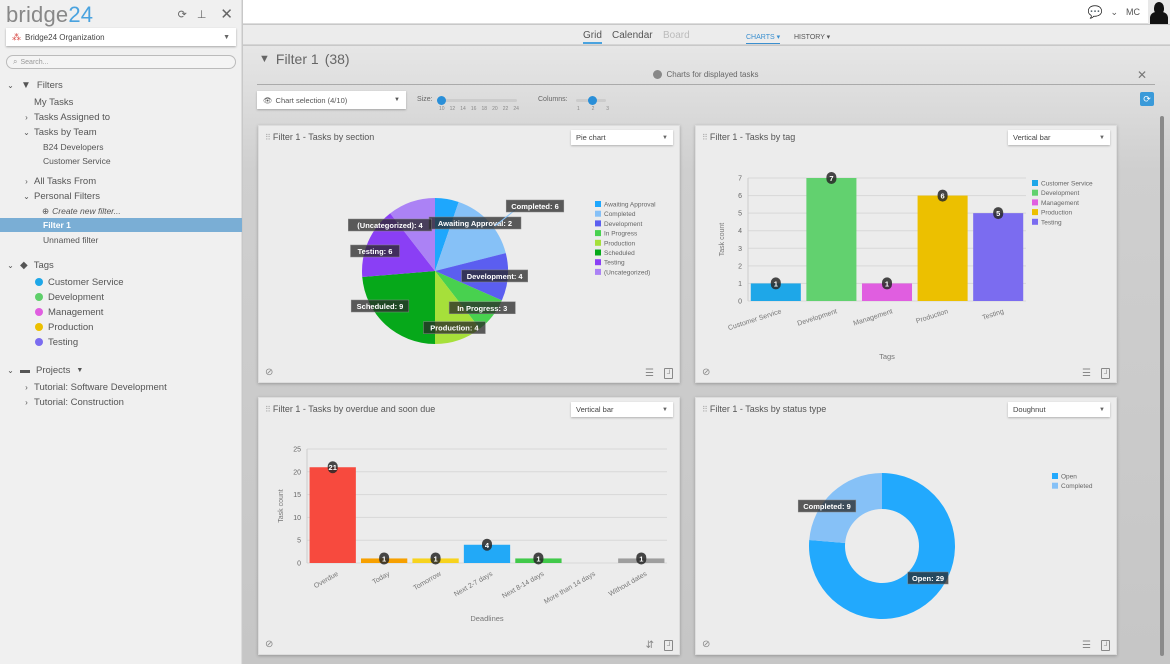 The height and width of the screenshot is (664, 1170). I want to click on y-tick-label: 2, so click(740, 266).